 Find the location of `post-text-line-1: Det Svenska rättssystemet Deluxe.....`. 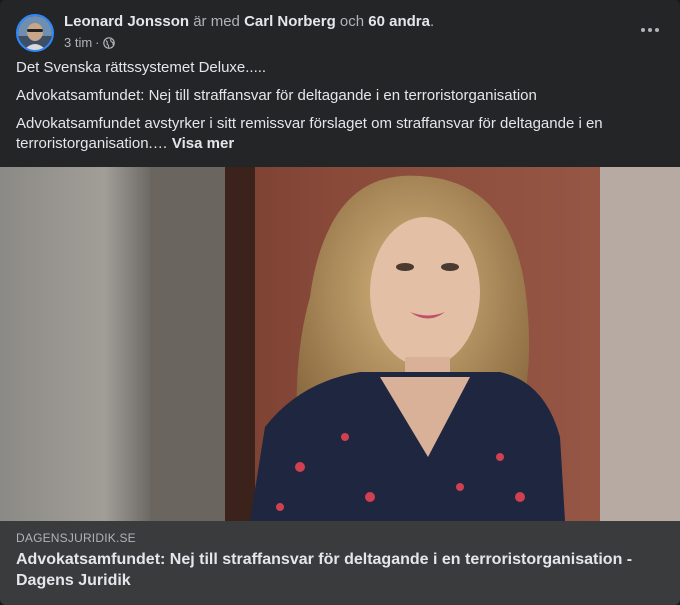

post-text-line-1: Det Svenska rättssystemet Deluxe..... is located at coordinates (141, 67).